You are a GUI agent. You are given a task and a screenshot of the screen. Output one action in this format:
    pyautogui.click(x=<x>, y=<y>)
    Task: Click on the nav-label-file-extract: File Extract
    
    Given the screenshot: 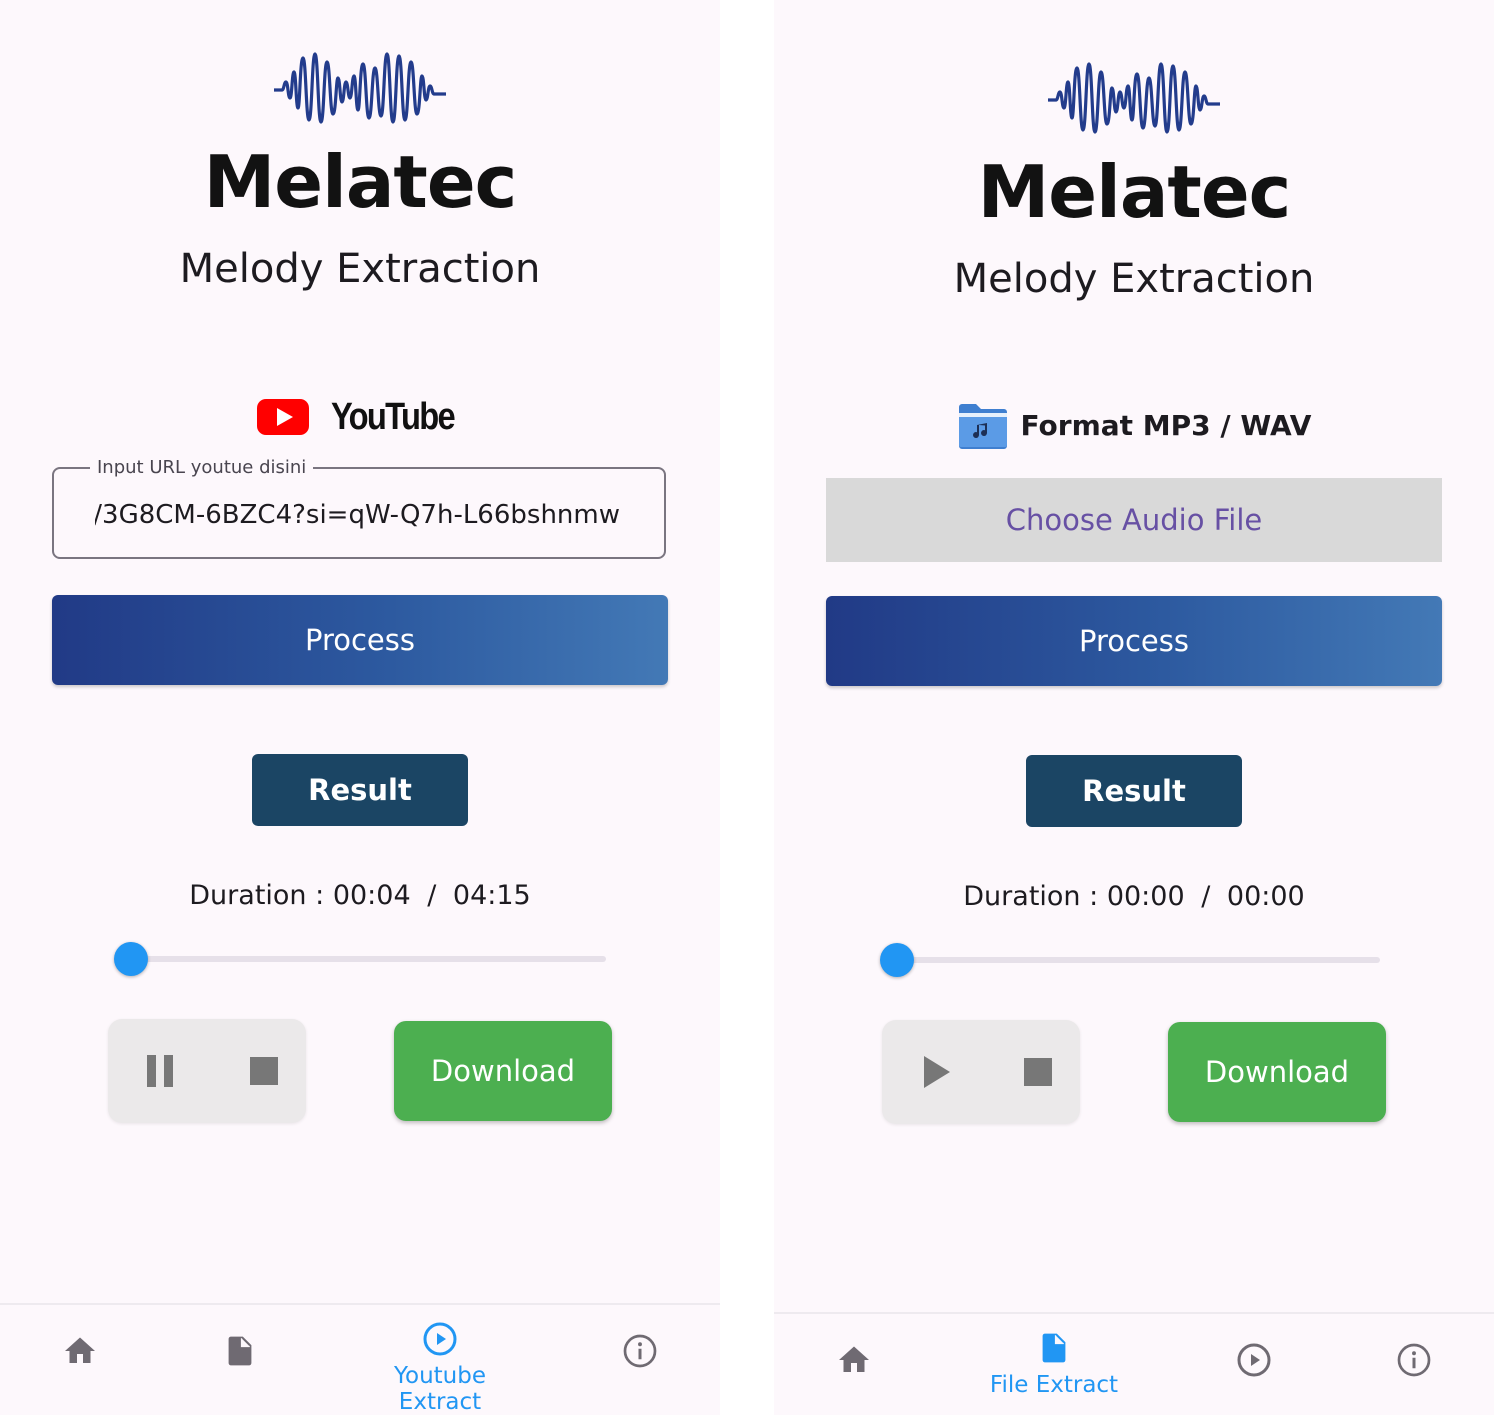 What is the action you would take?
    pyautogui.click(x=1054, y=1385)
    